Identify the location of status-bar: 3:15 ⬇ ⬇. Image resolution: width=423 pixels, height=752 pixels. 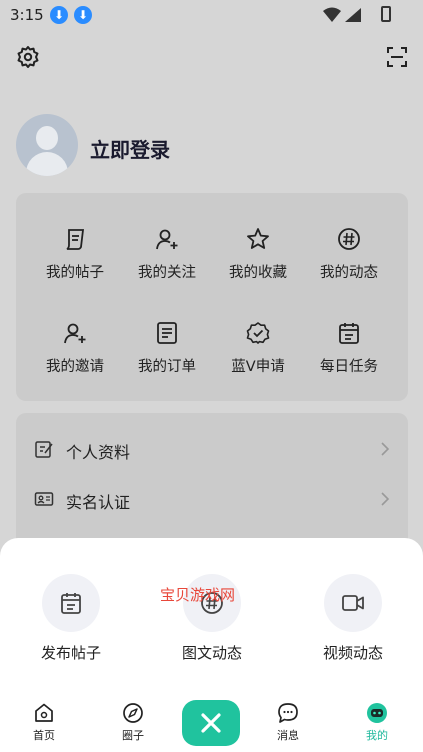
(211, 15).